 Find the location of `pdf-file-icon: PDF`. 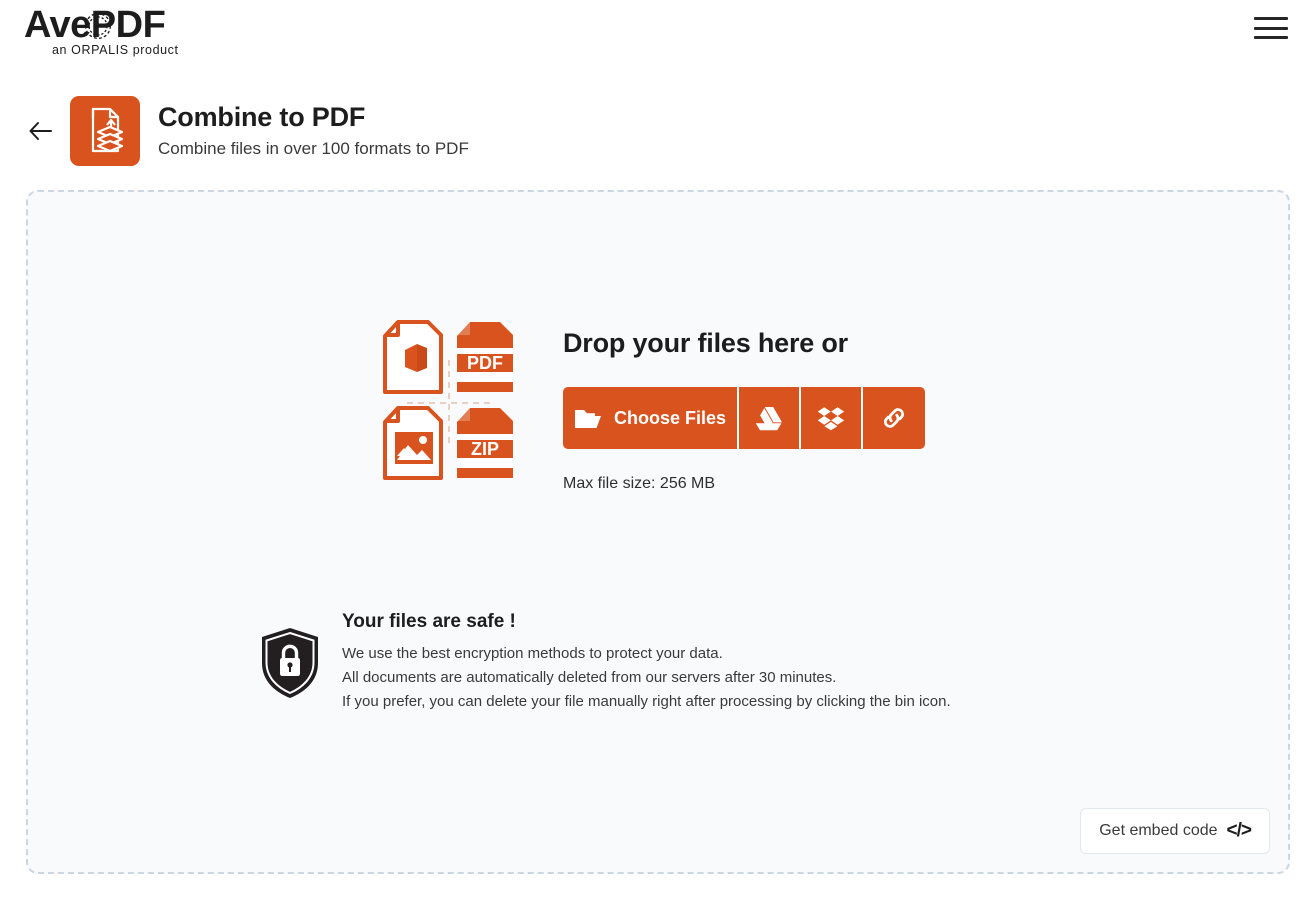

pdf-file-icon: PDF is located at coordinates (485, 357).